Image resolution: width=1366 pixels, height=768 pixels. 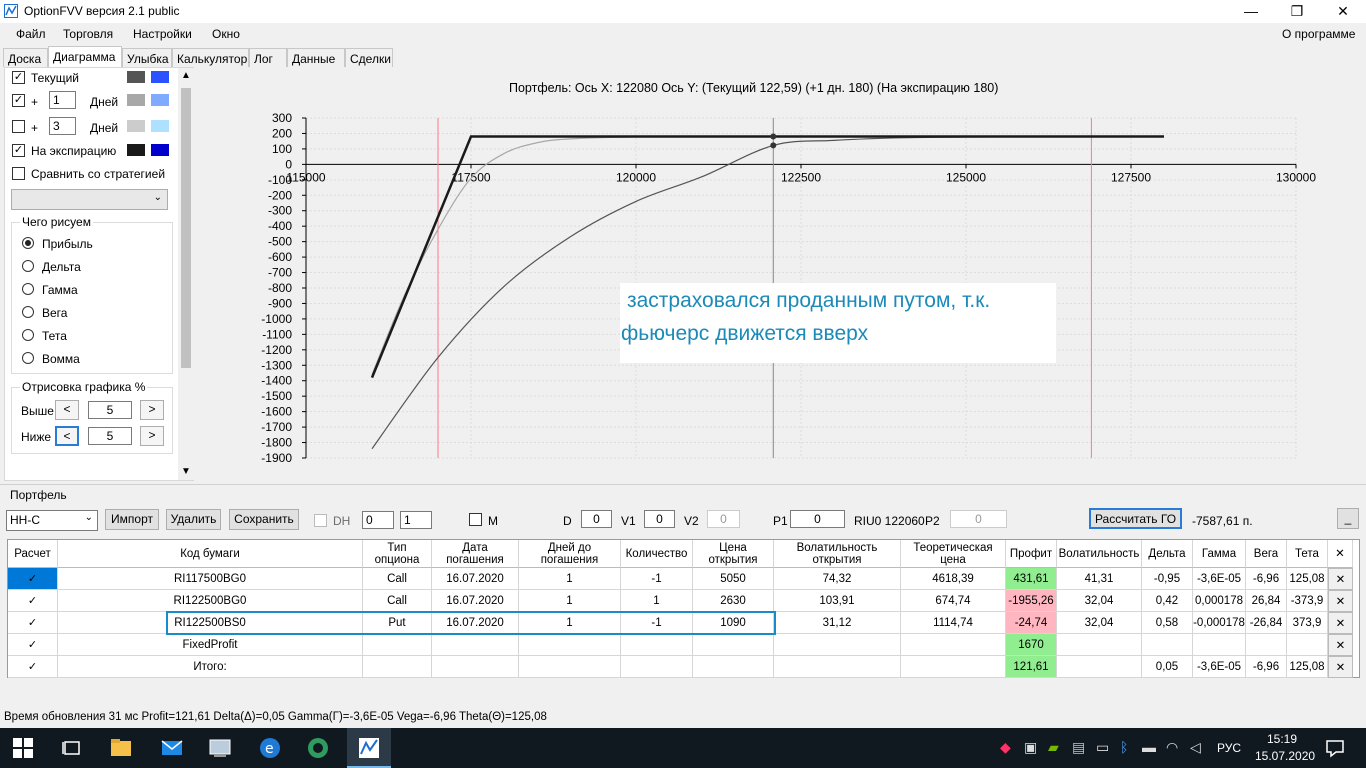 I want to click on delete-button: Удалить, so click(x=193, y=519).